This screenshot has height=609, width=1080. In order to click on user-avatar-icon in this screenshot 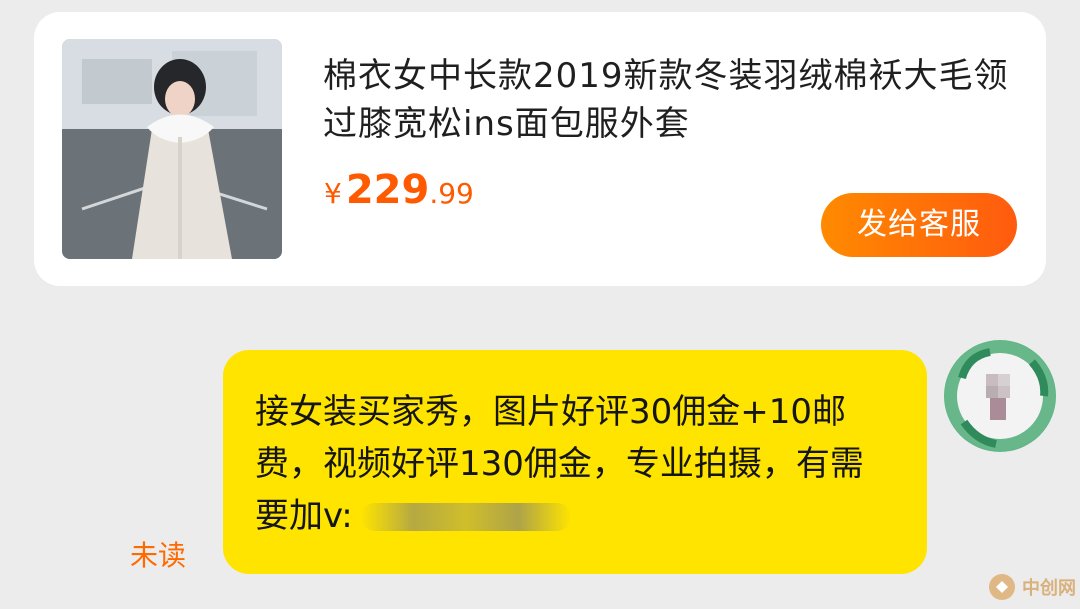, I will do `click(1000, 396)`.